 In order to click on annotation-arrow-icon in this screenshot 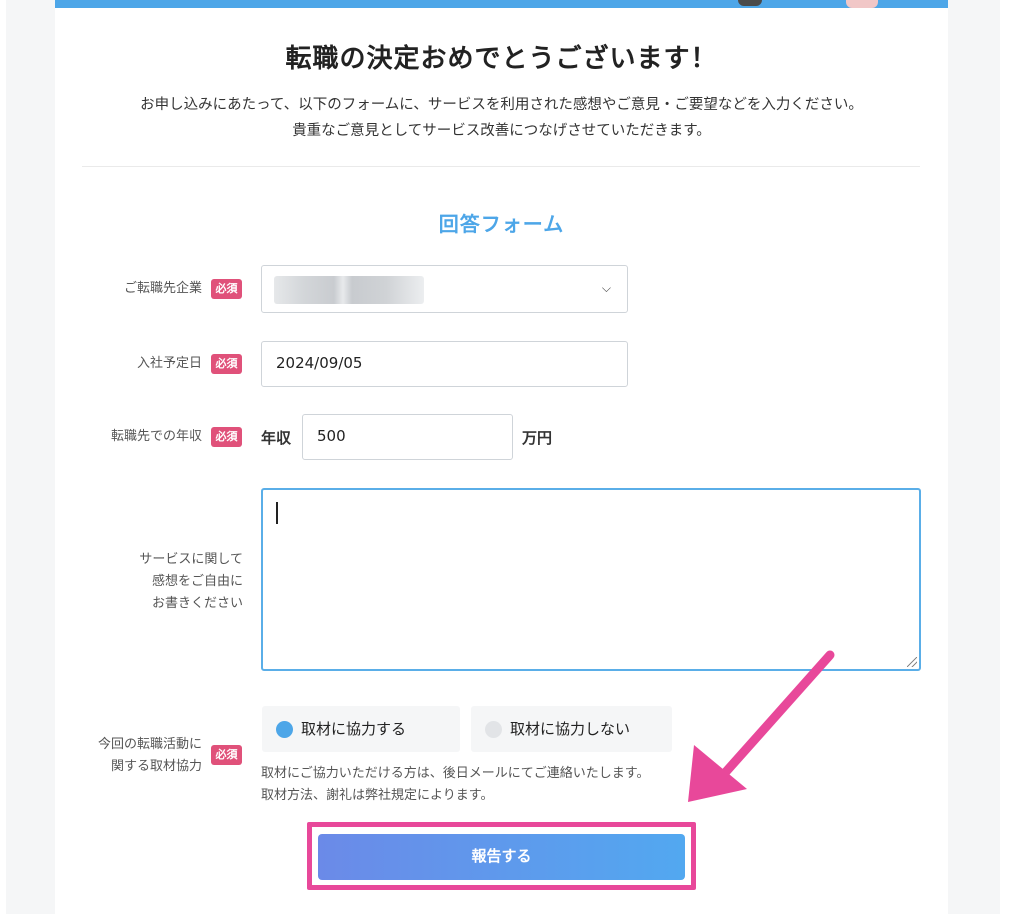, I will do `click(761, 726)`.